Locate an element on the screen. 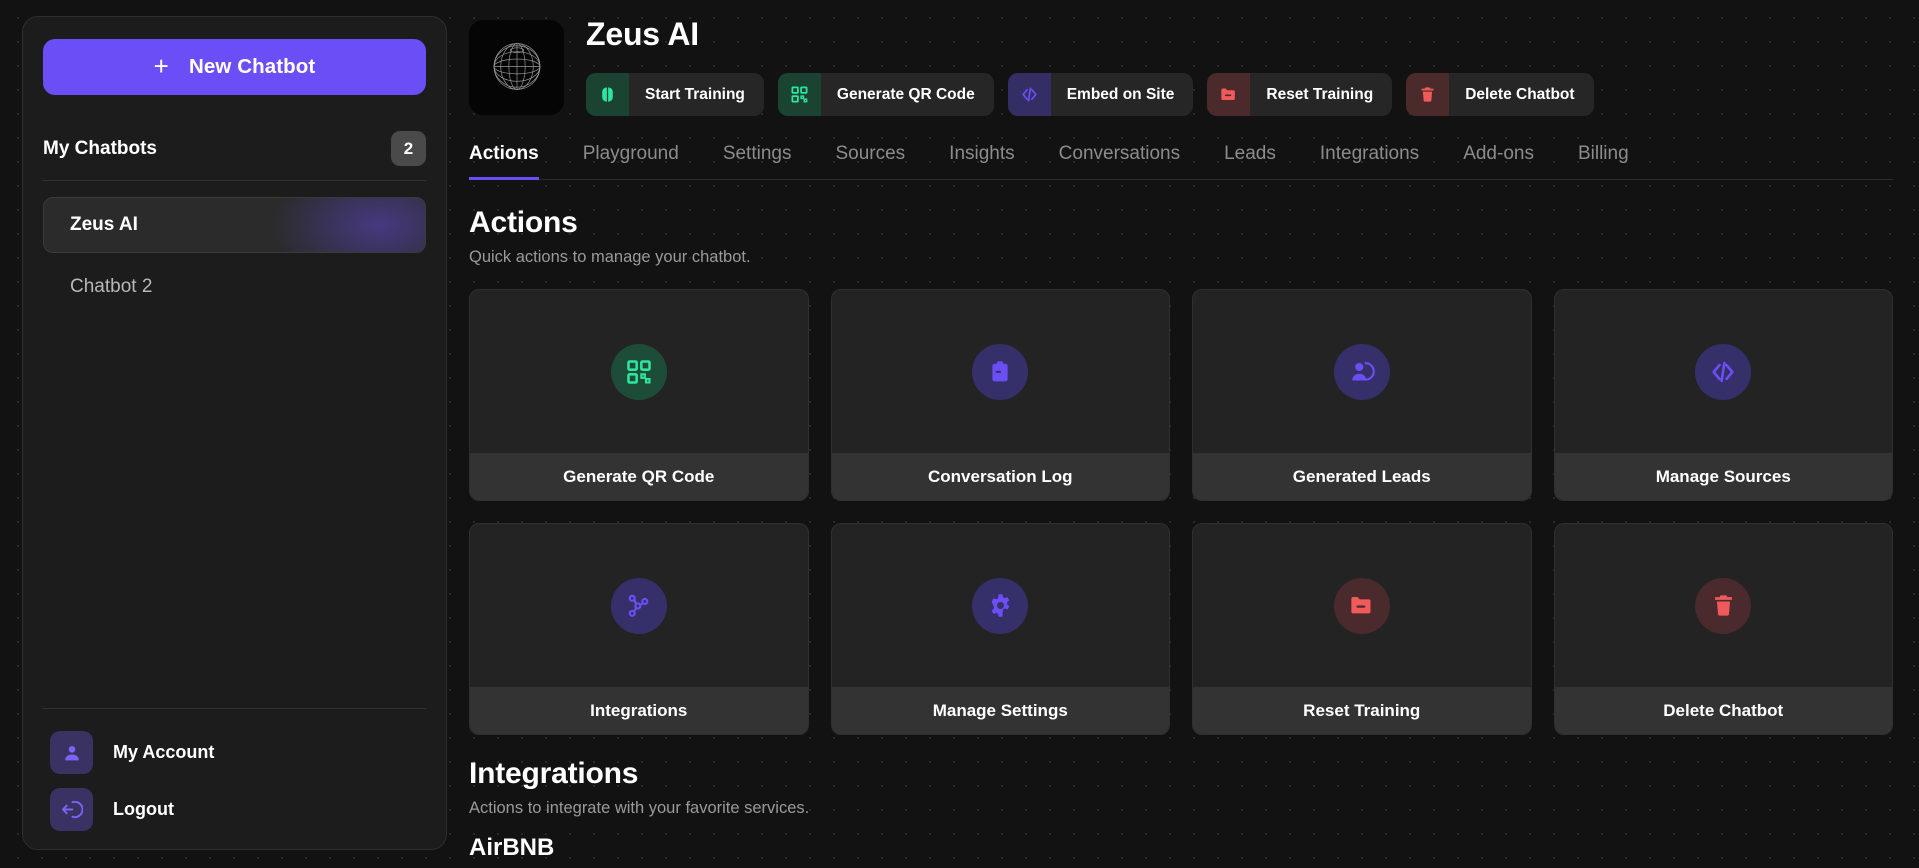 The height and width of the screenshot is (868, 1919). generate-qr-code-button: Generate QR Code is located at coordinates (885, 94).